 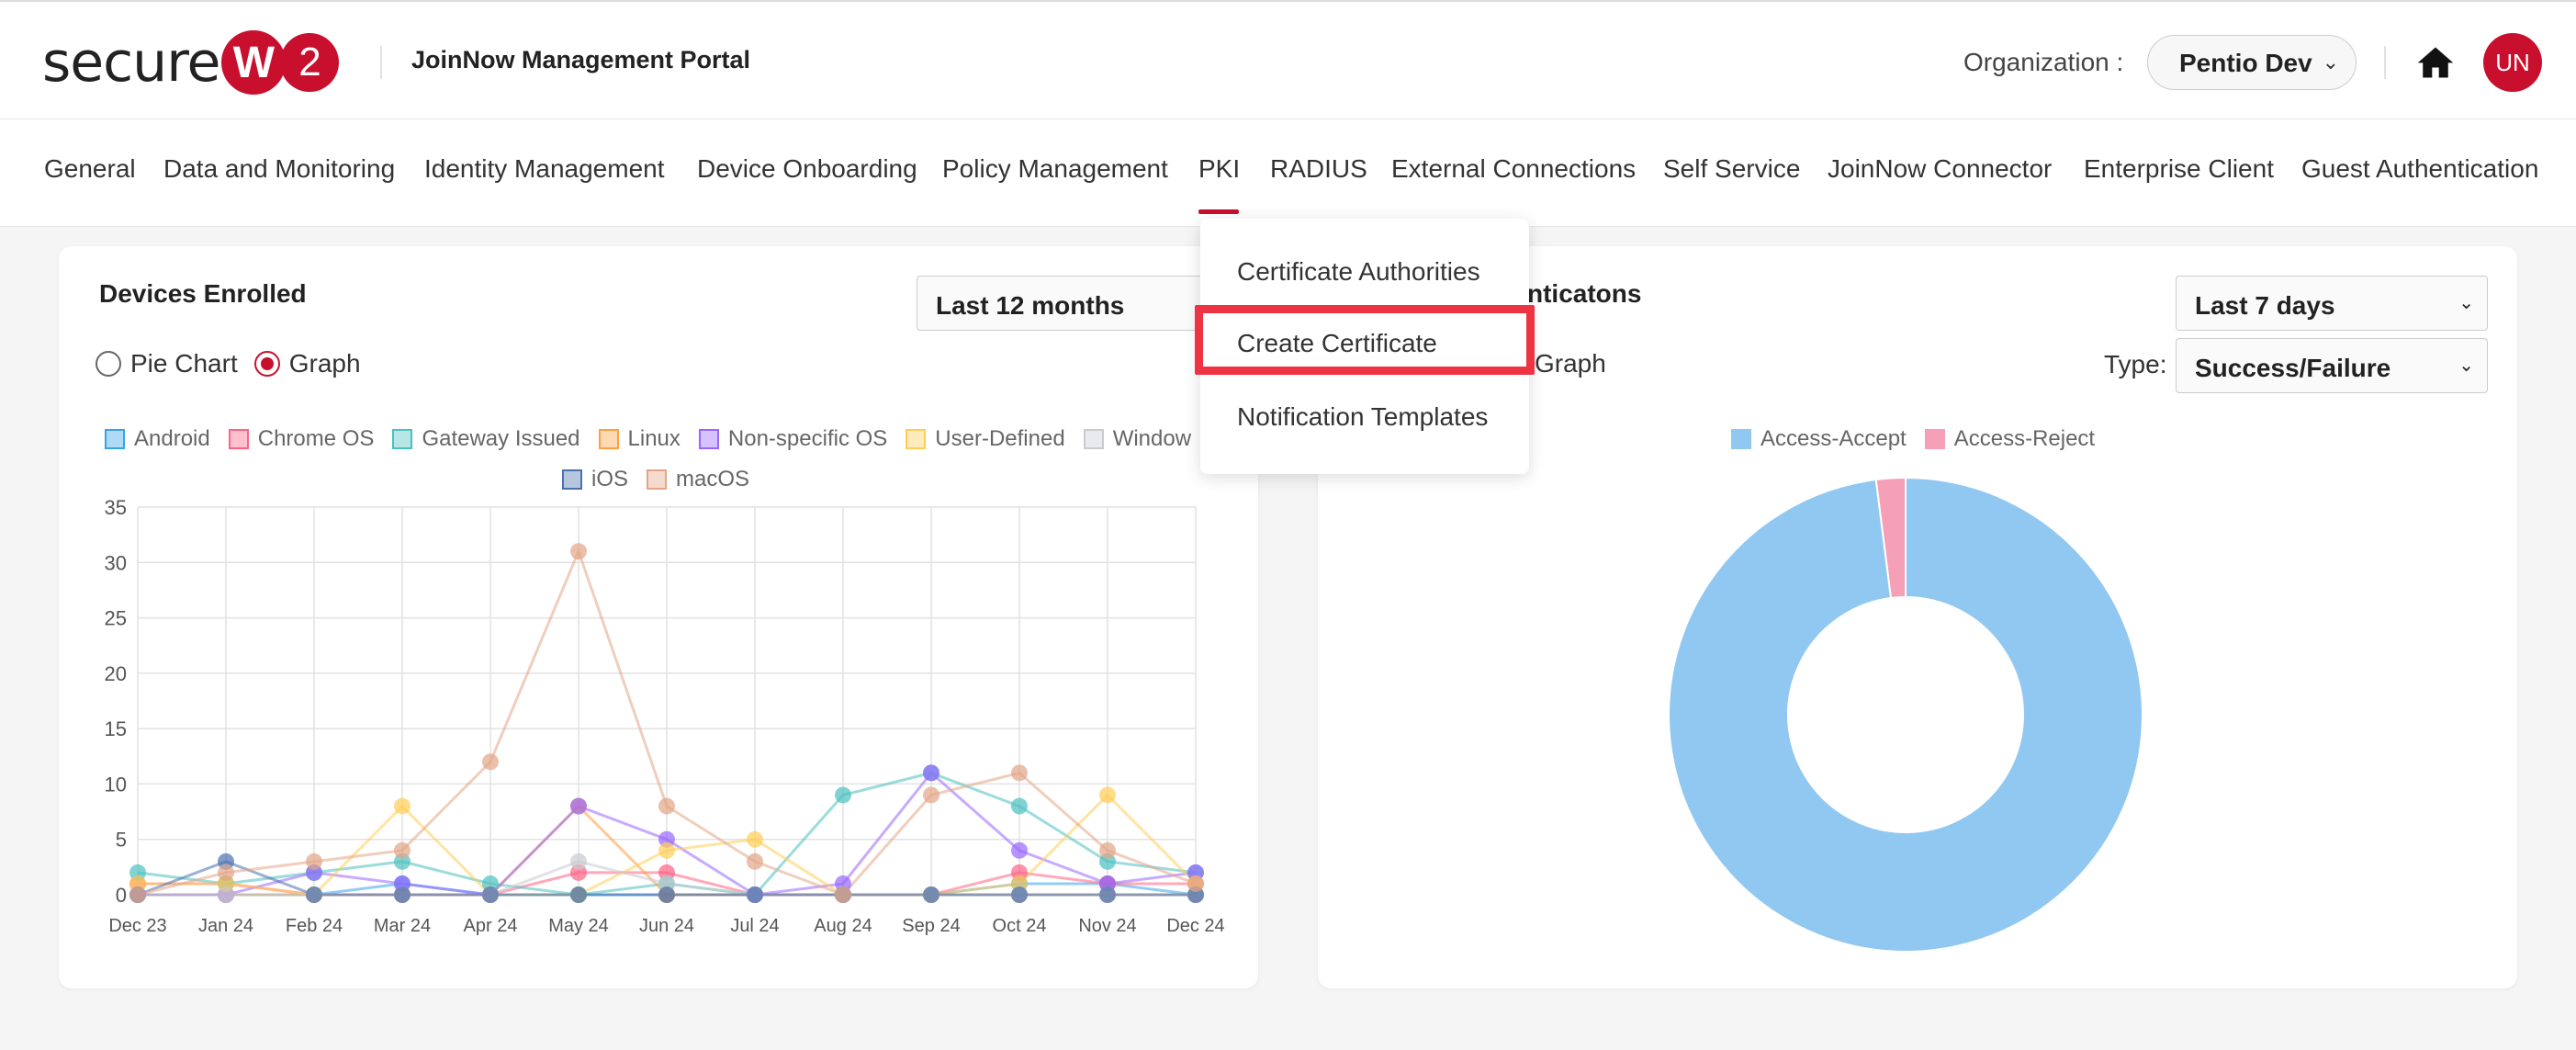 I want to click on nav-pki: PKI, so click(x=1219, y=169).